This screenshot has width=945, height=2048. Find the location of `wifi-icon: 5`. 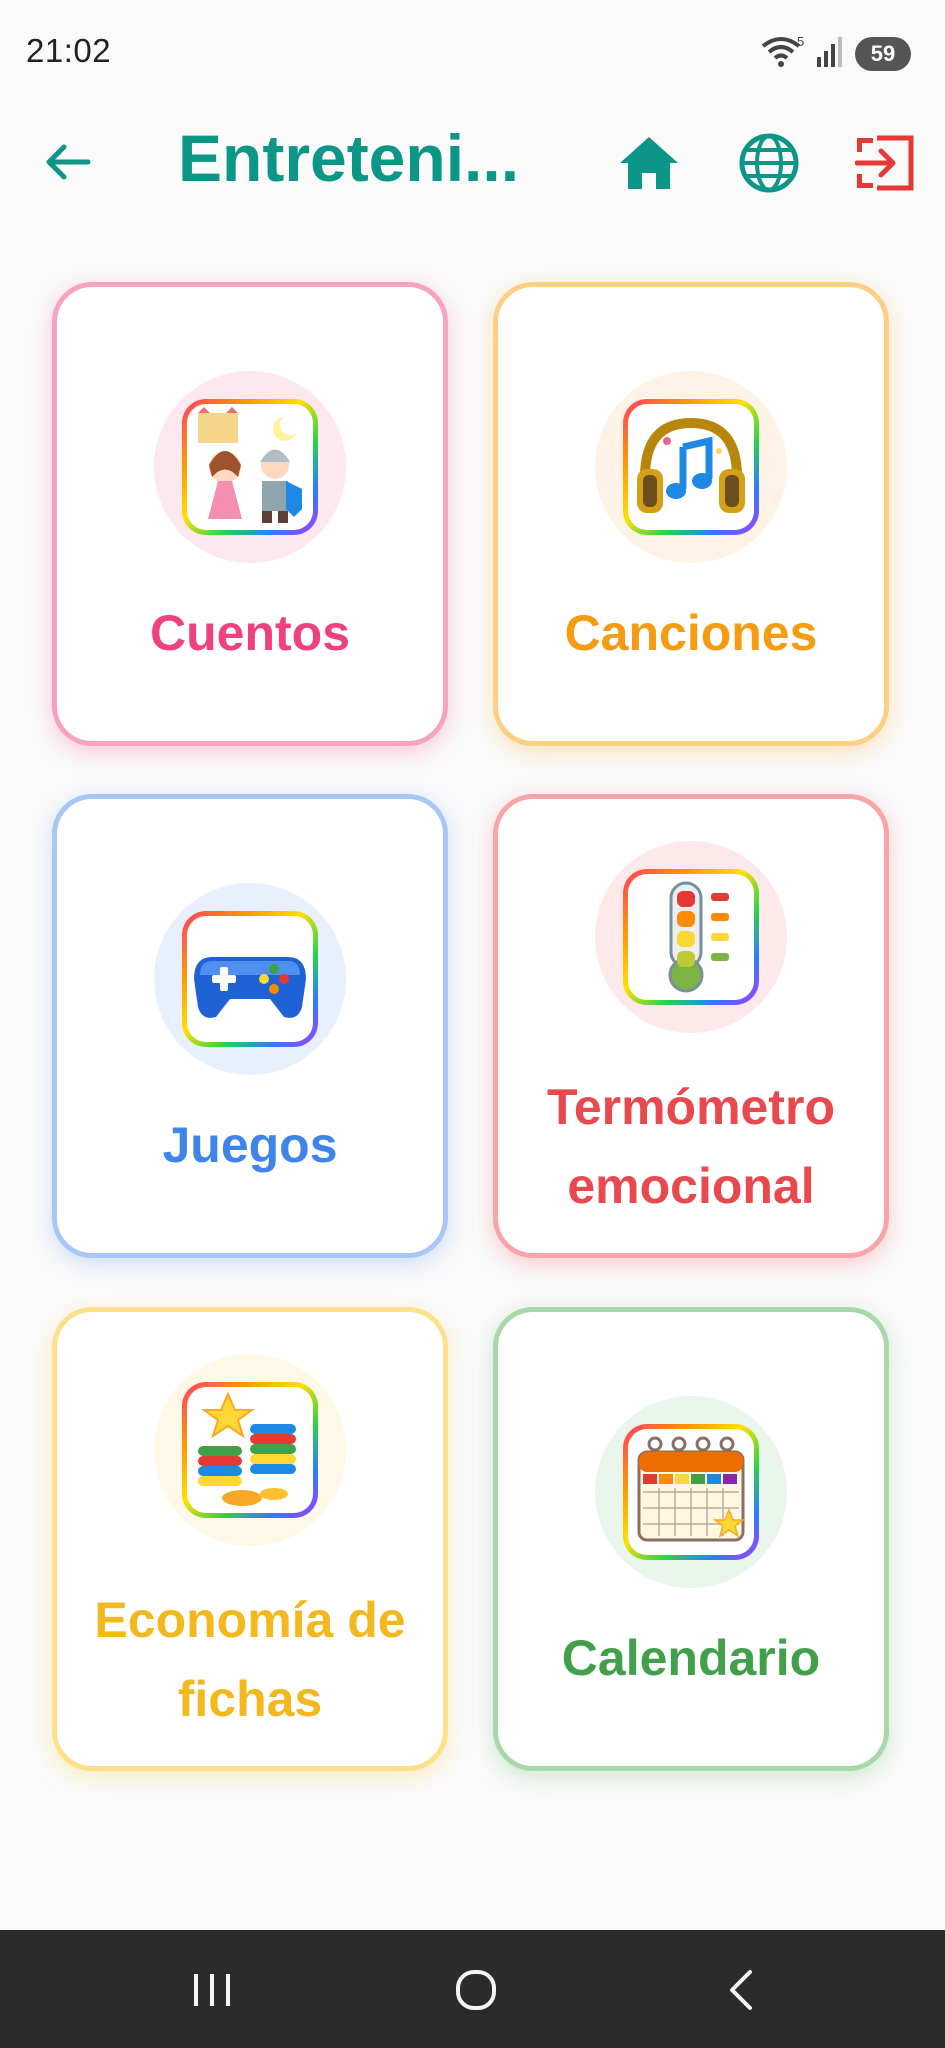

wifi-icon: 5 is located at coordinates (783, 54).